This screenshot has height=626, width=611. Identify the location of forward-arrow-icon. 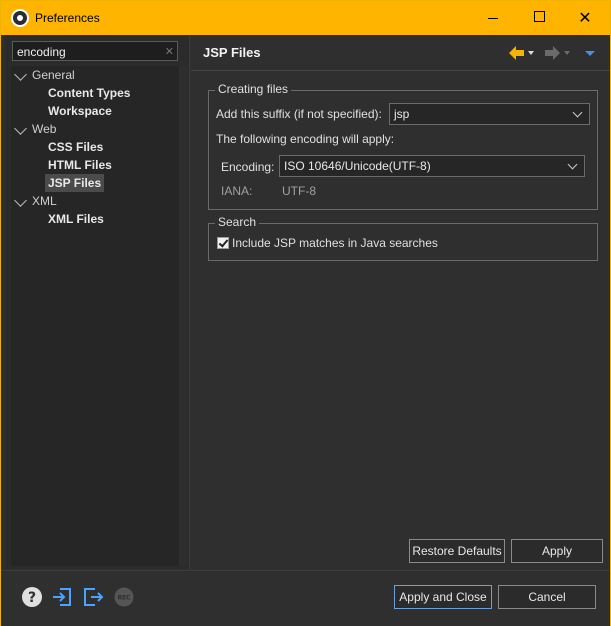
(557, 53).